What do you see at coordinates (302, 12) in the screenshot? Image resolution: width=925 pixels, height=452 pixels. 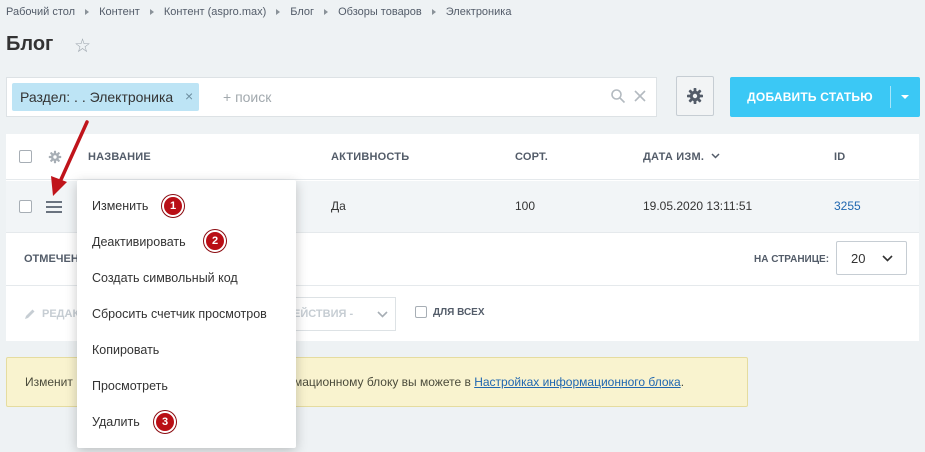 I see `breadcrumb-item-blog: Блог` at bounding box center [302, 12].